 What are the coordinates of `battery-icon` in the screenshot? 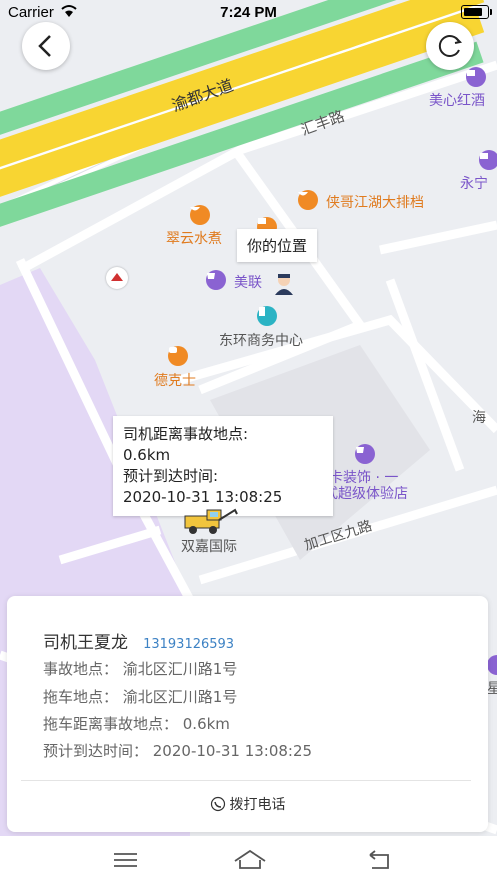 It's located at (476, 12).